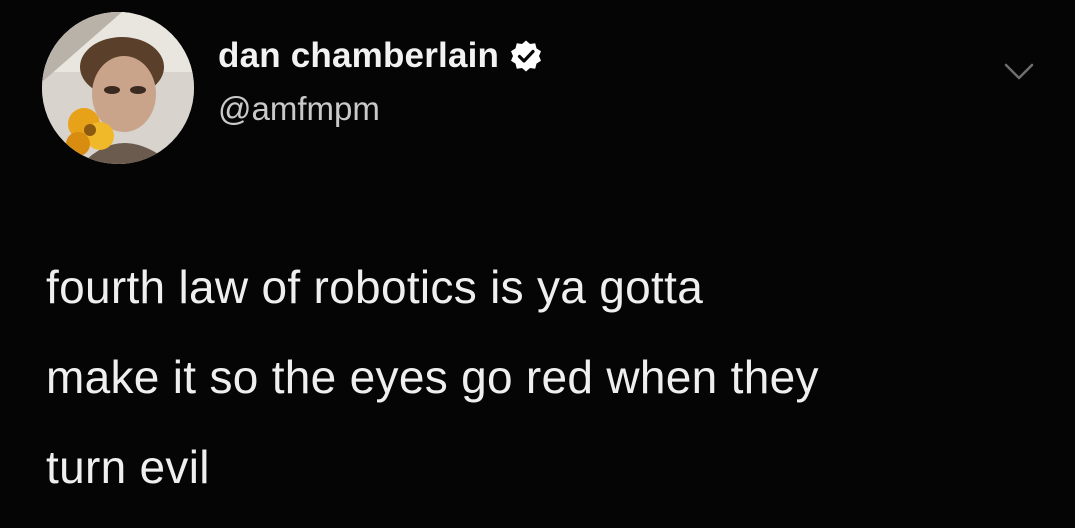  Describe the element at coordinates (128, 467) in the screenshot. I see `tweet-text-line: turn evil` at that location.